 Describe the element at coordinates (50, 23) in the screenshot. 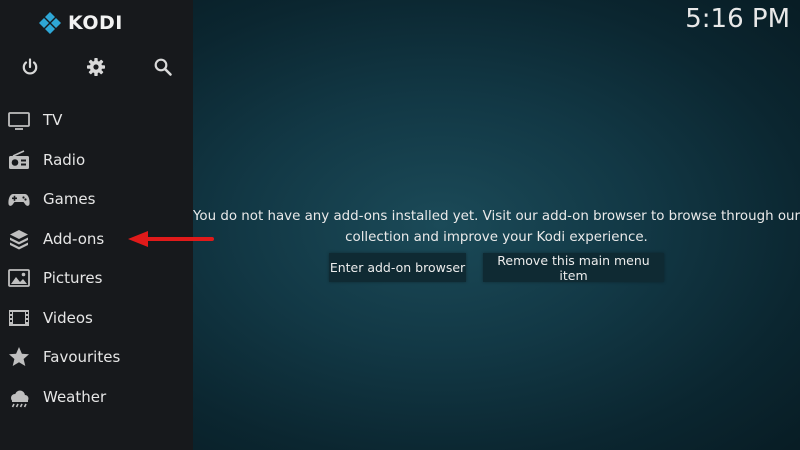

I see `kodi-logo-icon` at that location.